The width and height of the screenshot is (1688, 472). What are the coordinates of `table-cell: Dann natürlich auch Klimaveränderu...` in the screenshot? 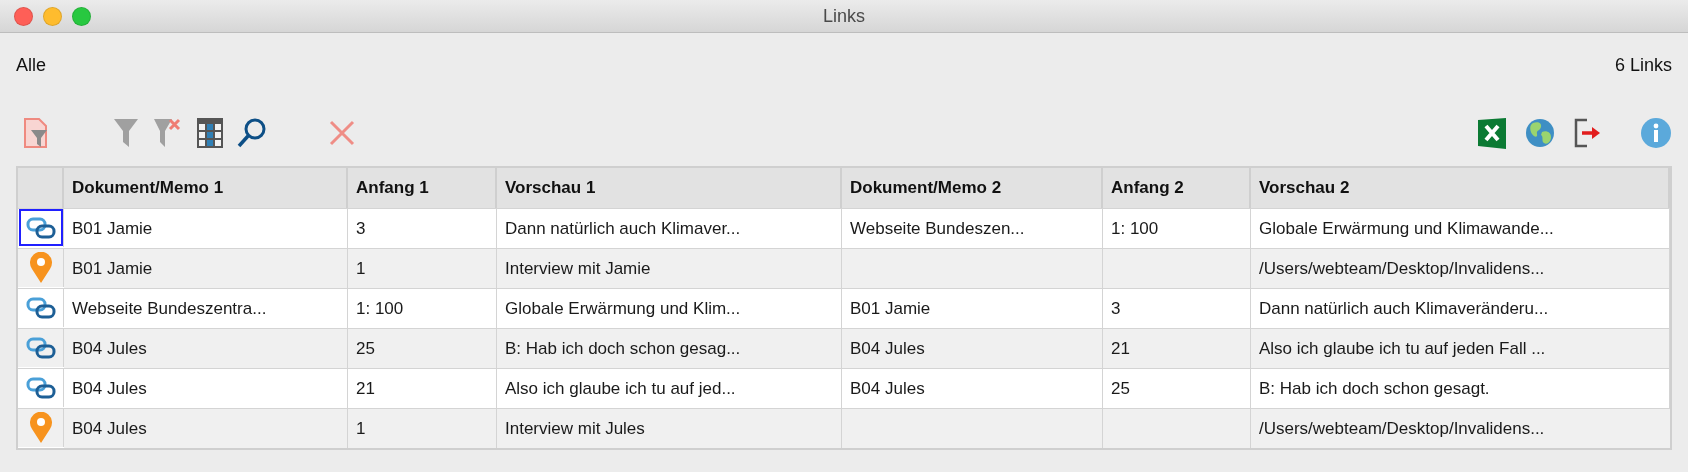 It's located at (1460, 308).